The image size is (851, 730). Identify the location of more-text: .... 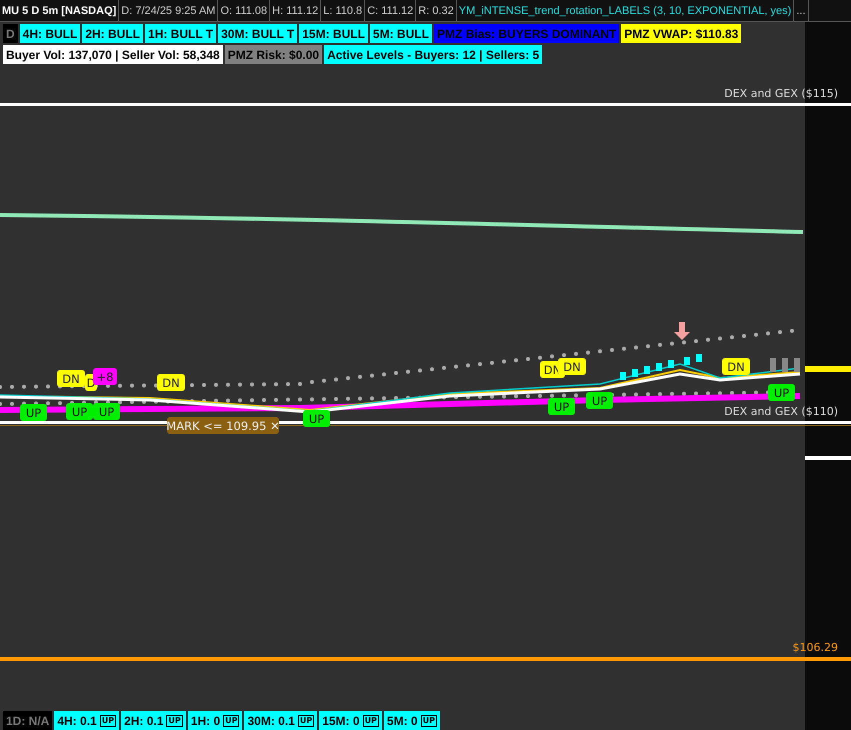
(801, 10).